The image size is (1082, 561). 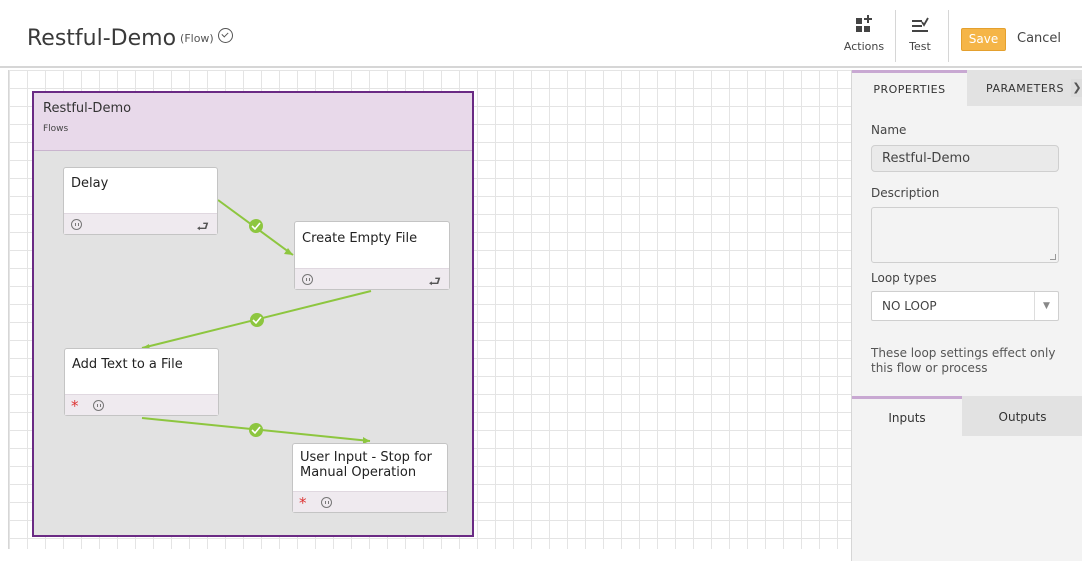 What do you see at coordinates (965, 235) in the screenshot?
I see `description-field` at bounding box center [965, 235].